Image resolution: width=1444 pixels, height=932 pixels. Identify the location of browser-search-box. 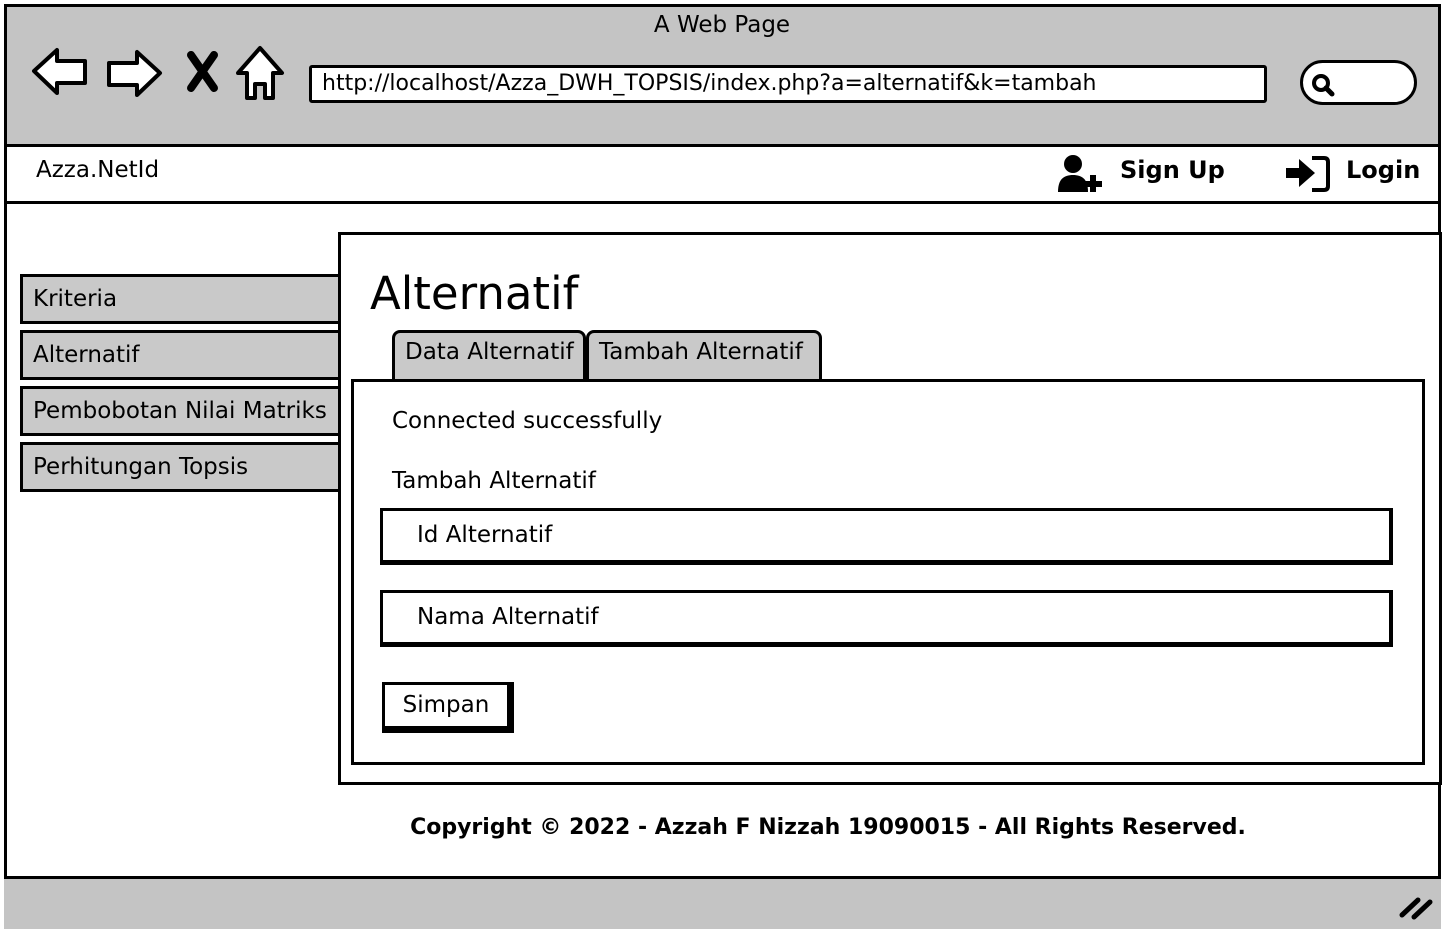
(1358, 82).